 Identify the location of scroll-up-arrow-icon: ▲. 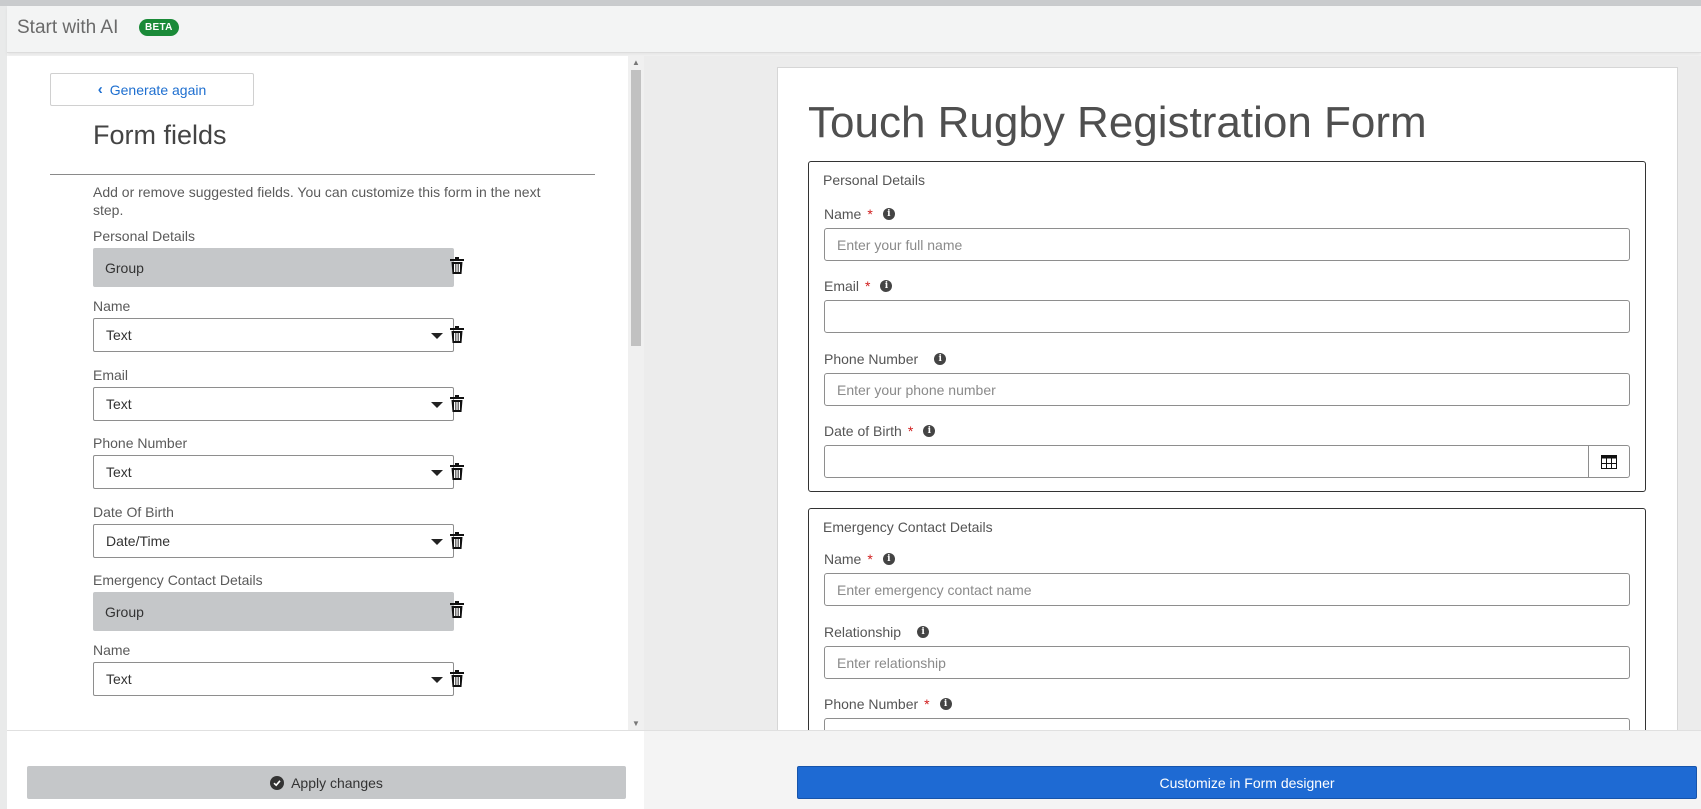
(636, 62).